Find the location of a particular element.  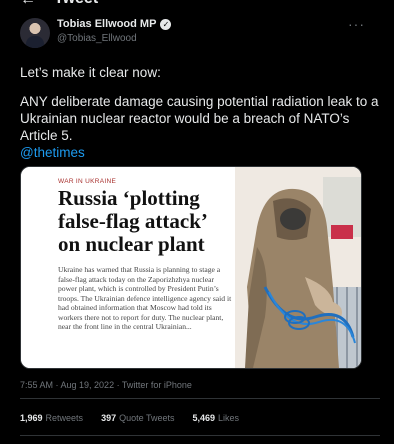

article-photo is located at coordinates (298, 267).